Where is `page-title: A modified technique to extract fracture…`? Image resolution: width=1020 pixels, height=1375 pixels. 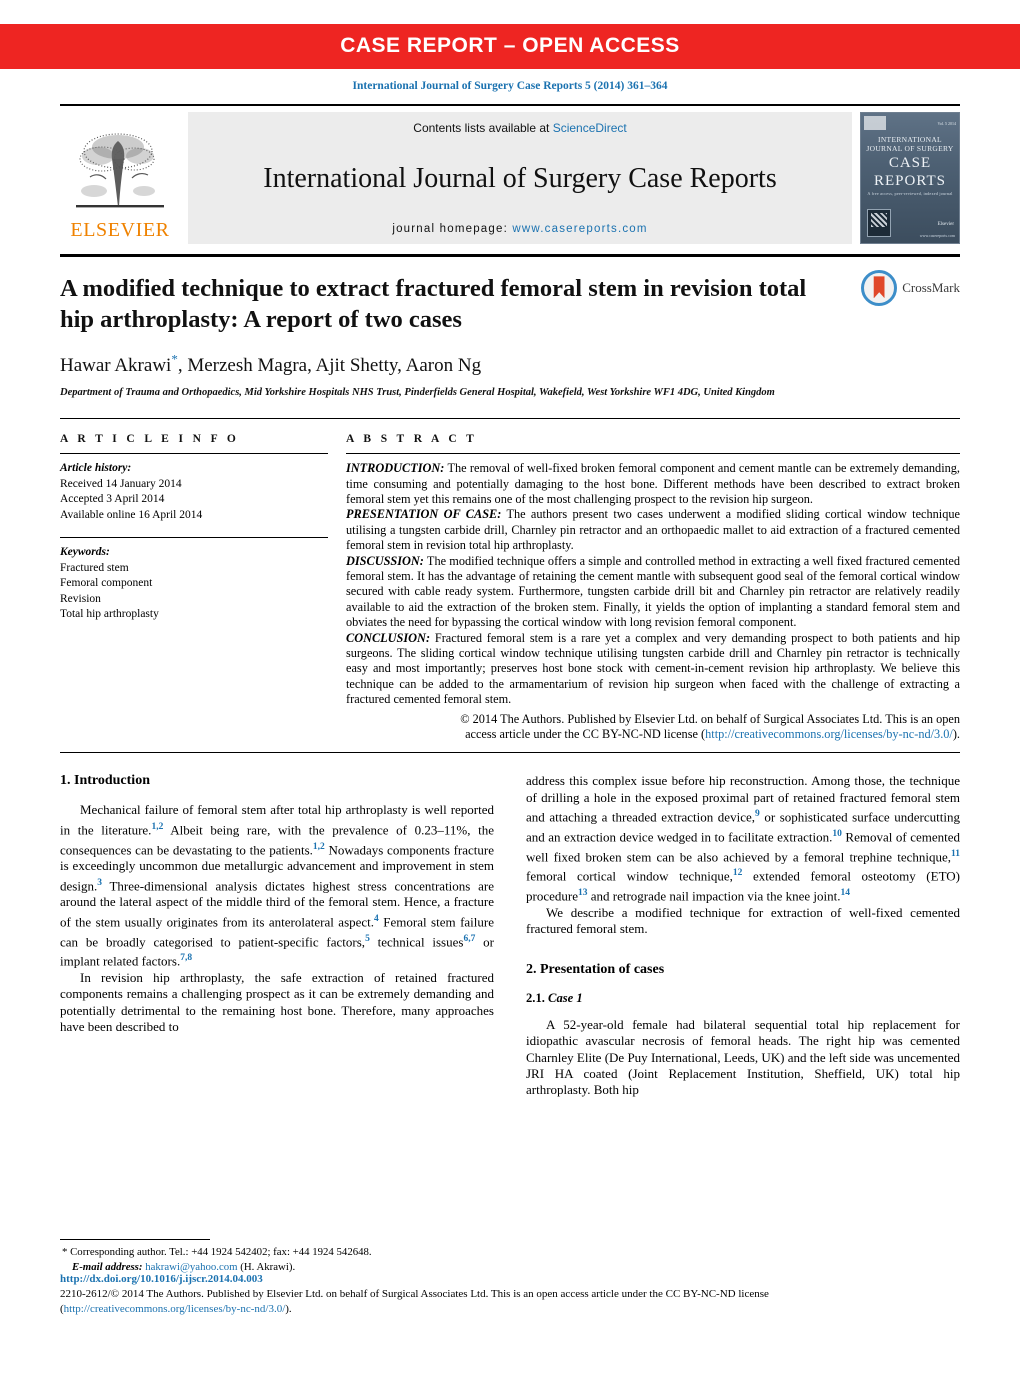
page-title: A modified technique to extract fracture… is located at coordinates (433, 304).